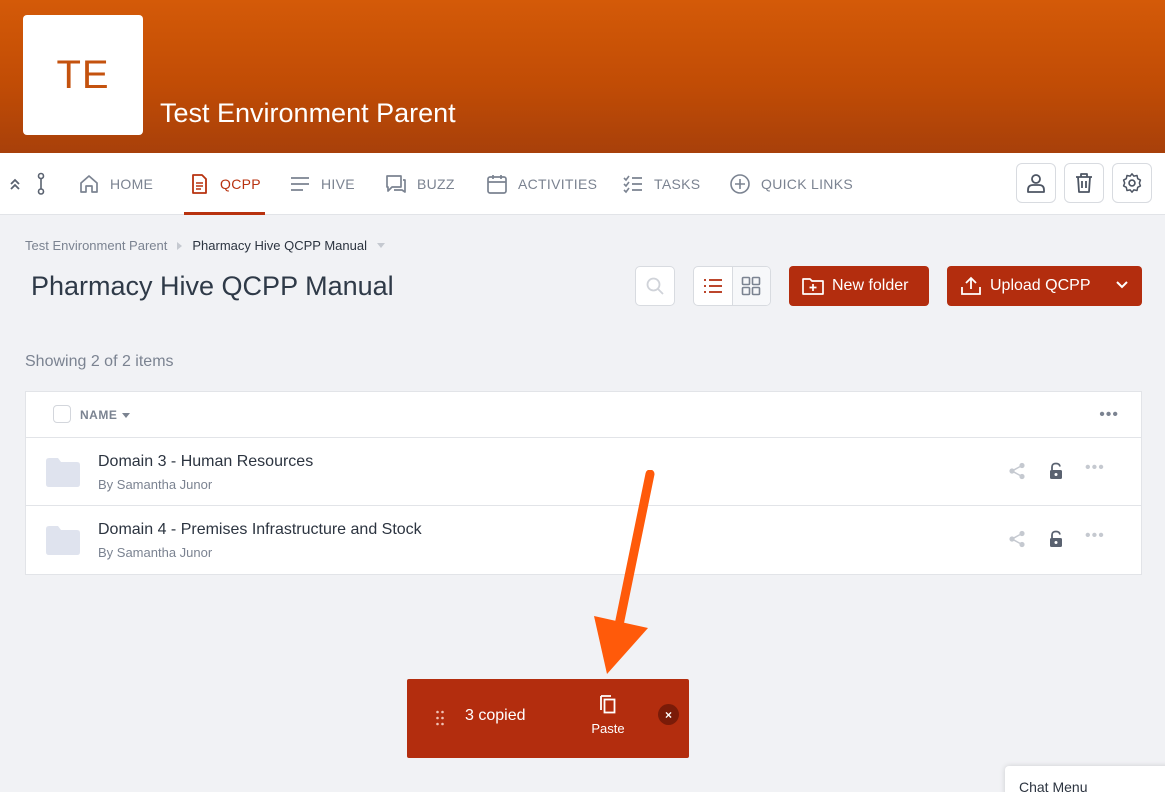 This screenshot has width=1165, height=792. What do you see at coordinates (583, 415) in the screenshot?
I see `table-header: NAME •••` at bounding box center [583, 415].